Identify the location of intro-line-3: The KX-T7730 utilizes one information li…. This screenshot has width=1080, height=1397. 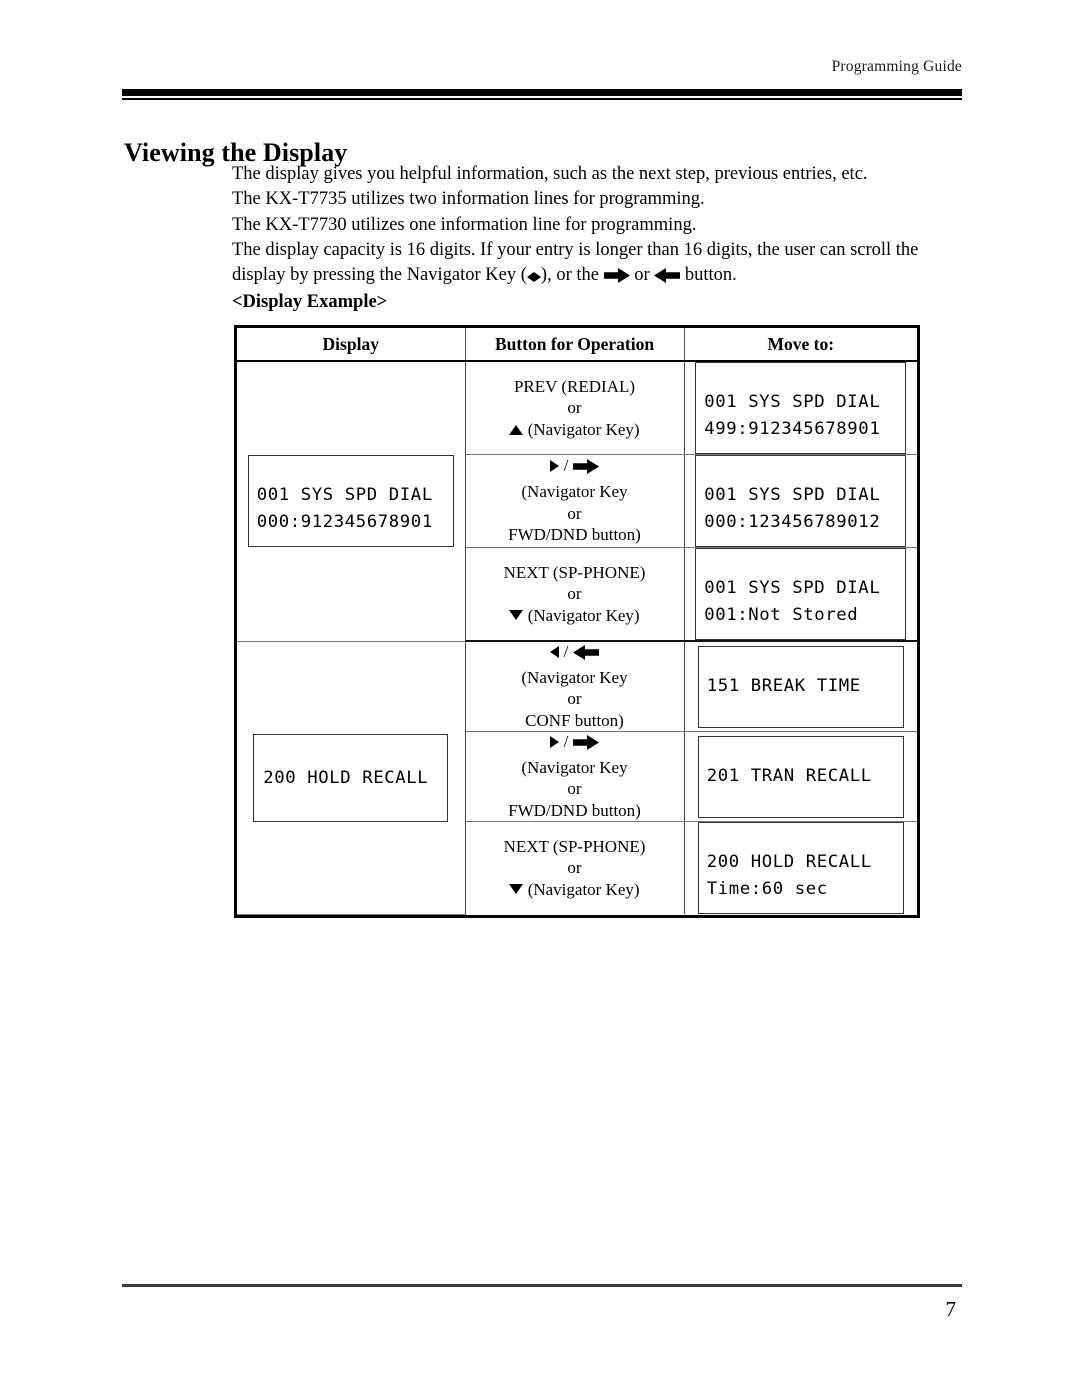
(464, 224).